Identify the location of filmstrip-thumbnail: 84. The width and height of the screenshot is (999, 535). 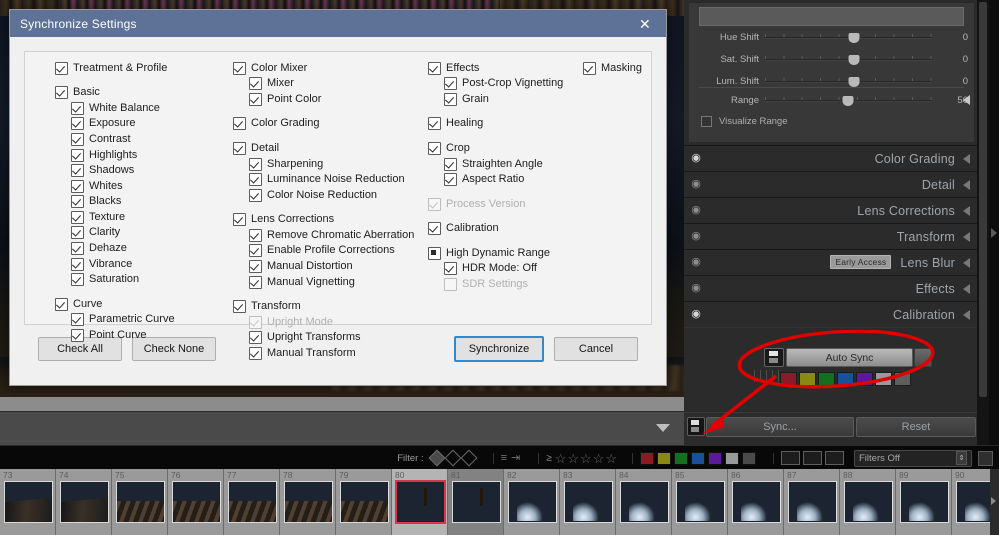
(644, 502).